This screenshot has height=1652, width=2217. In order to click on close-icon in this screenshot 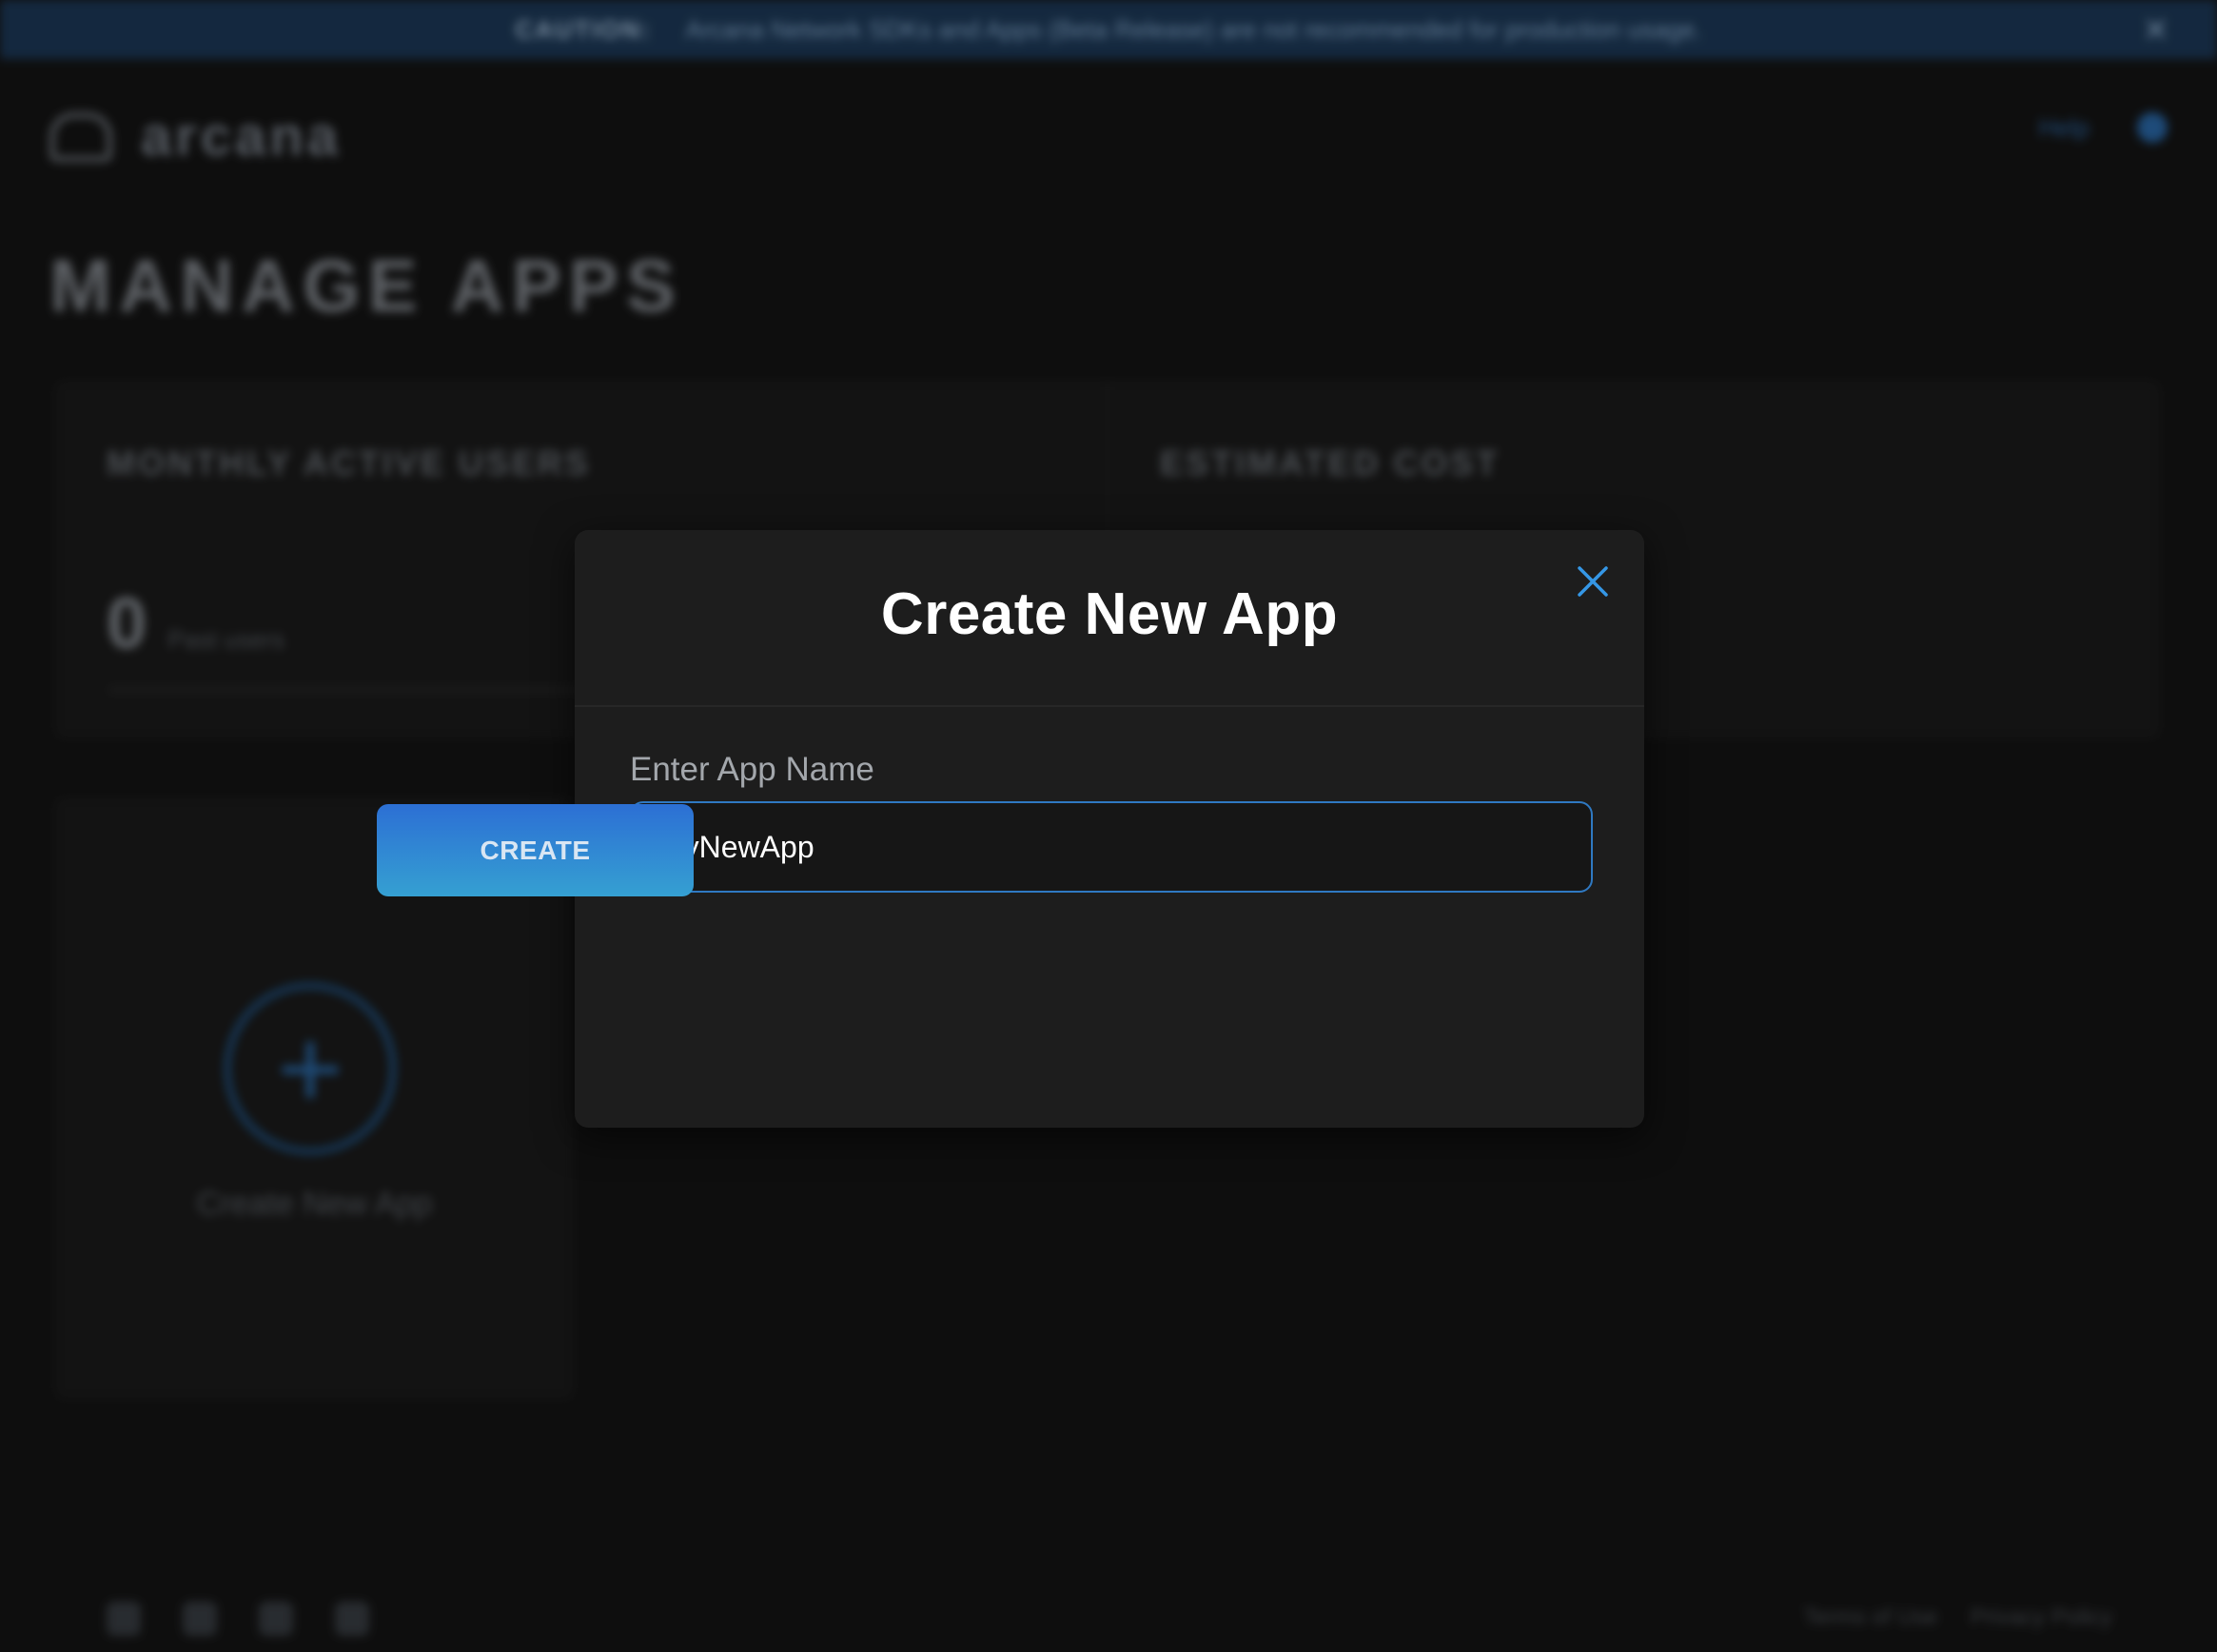, I will do `click(1593, 581)`.